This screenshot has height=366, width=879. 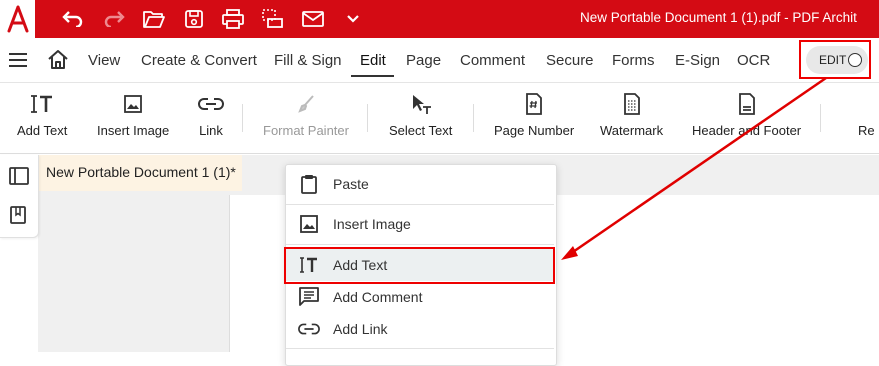 I want to click on tool-header-footer: Header and Footer, so click(x=746, y=115).